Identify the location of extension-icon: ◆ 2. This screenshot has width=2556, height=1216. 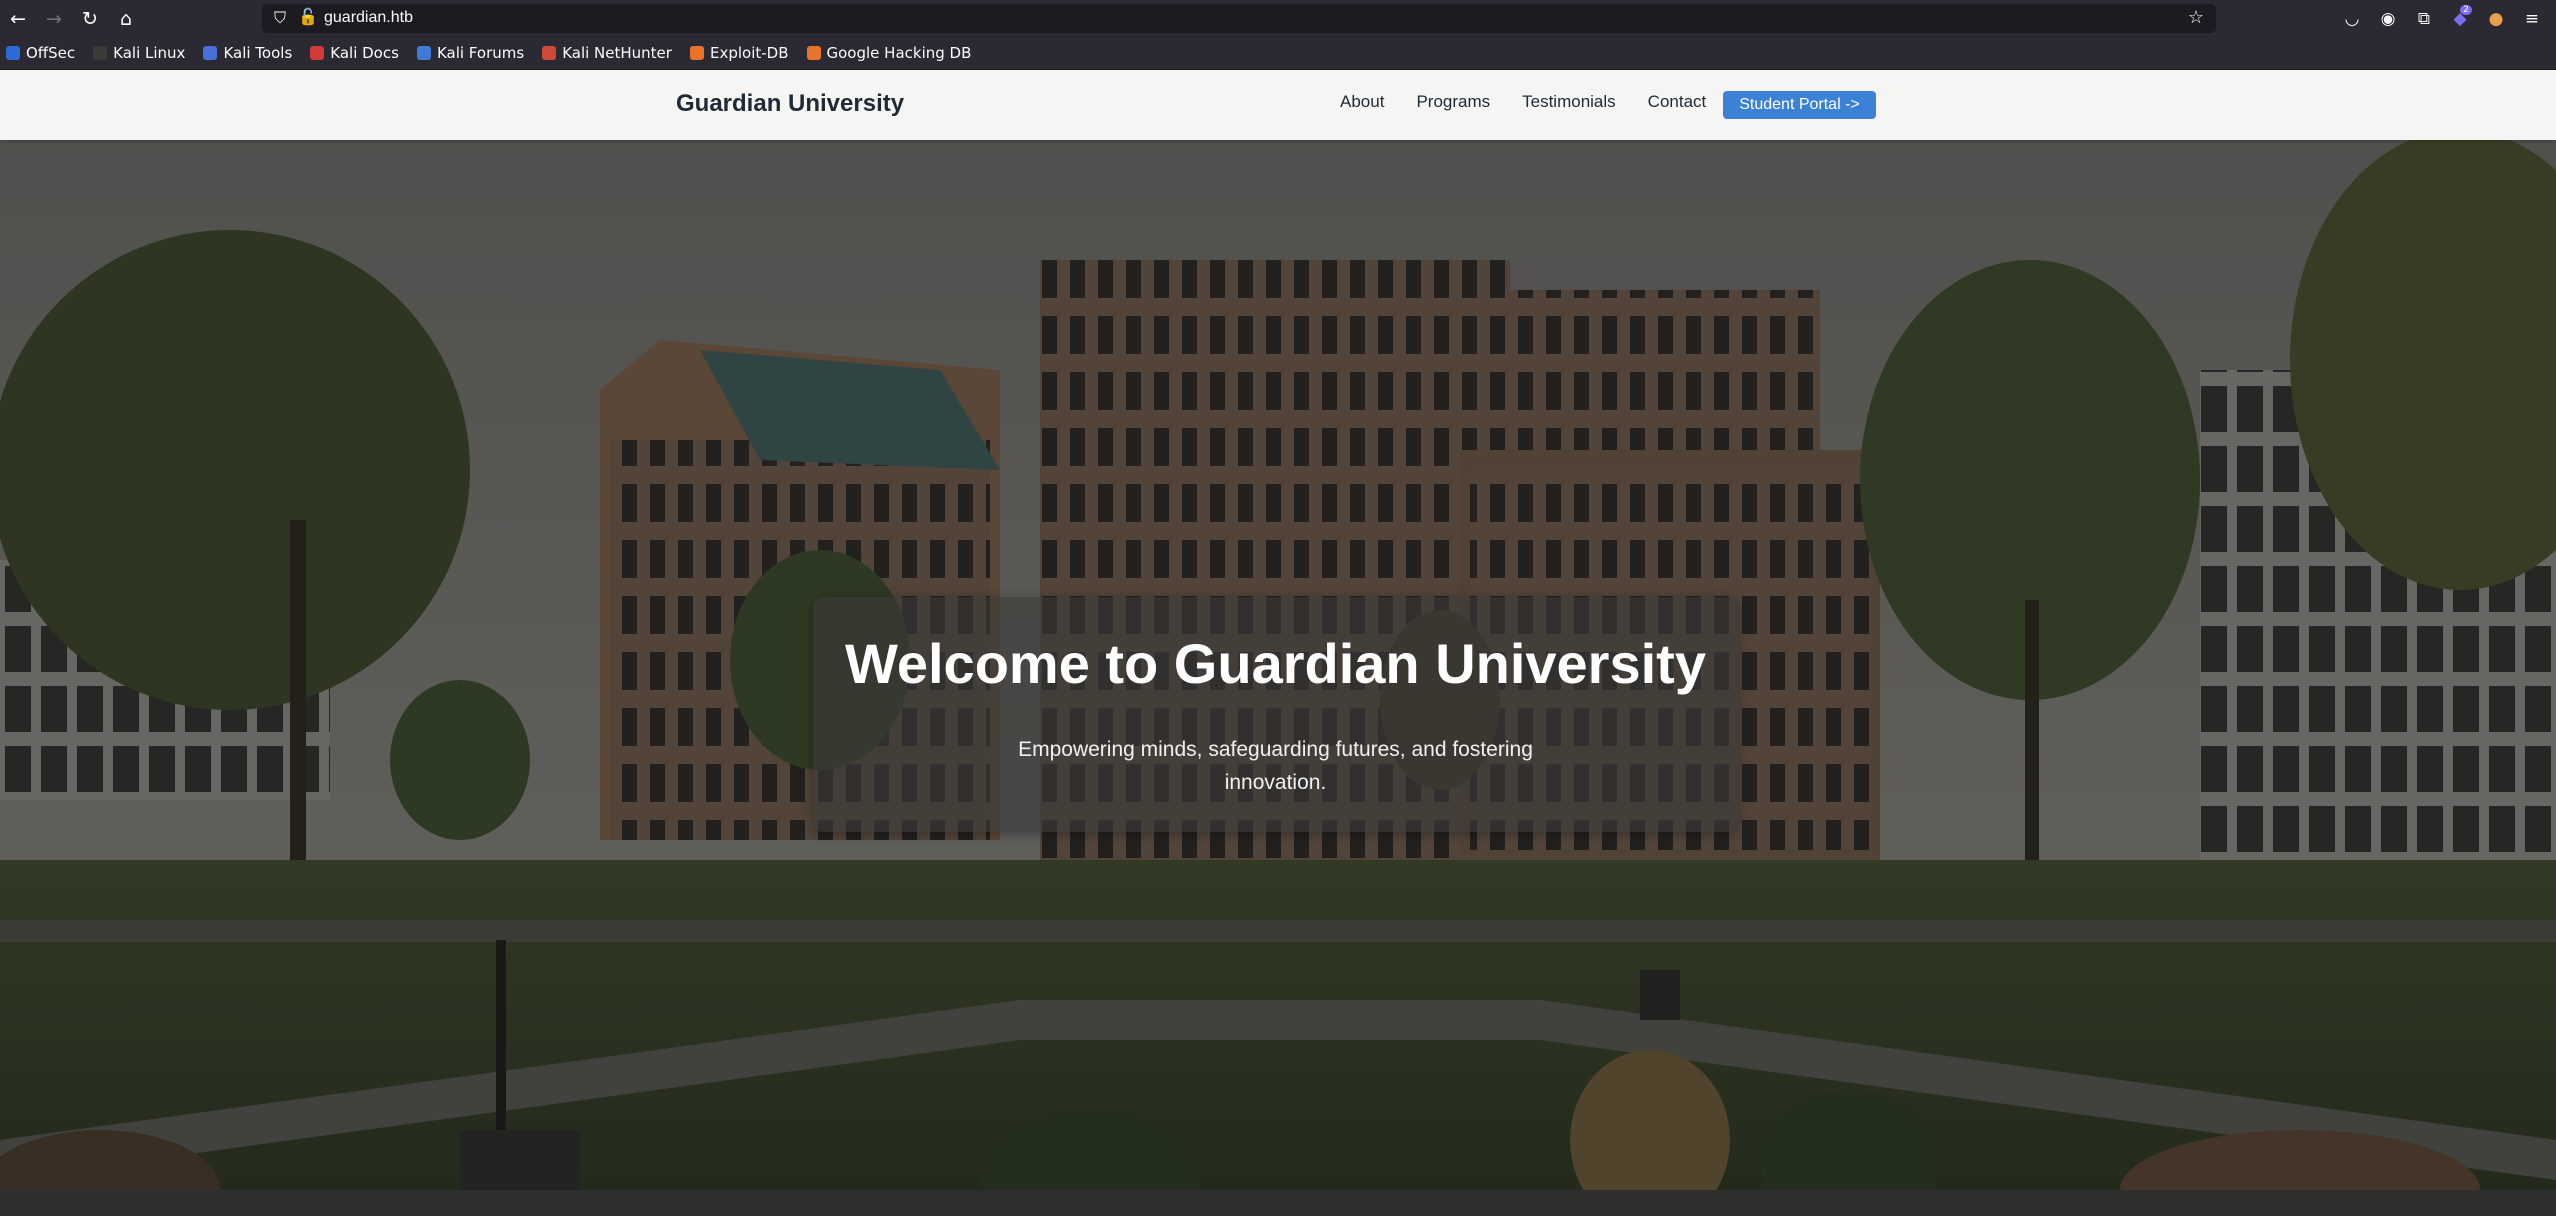
(2460, 18).